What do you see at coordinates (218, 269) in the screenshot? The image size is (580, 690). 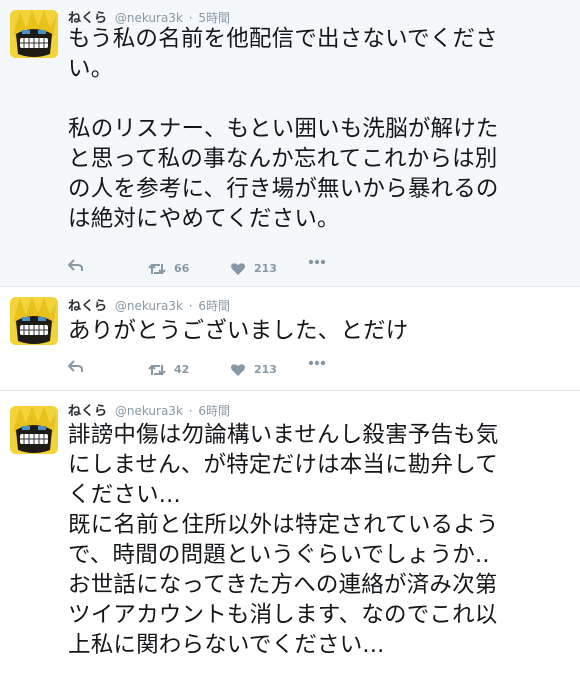 I see `tweet-actions: 66 213` at bounding box center [218, 269].